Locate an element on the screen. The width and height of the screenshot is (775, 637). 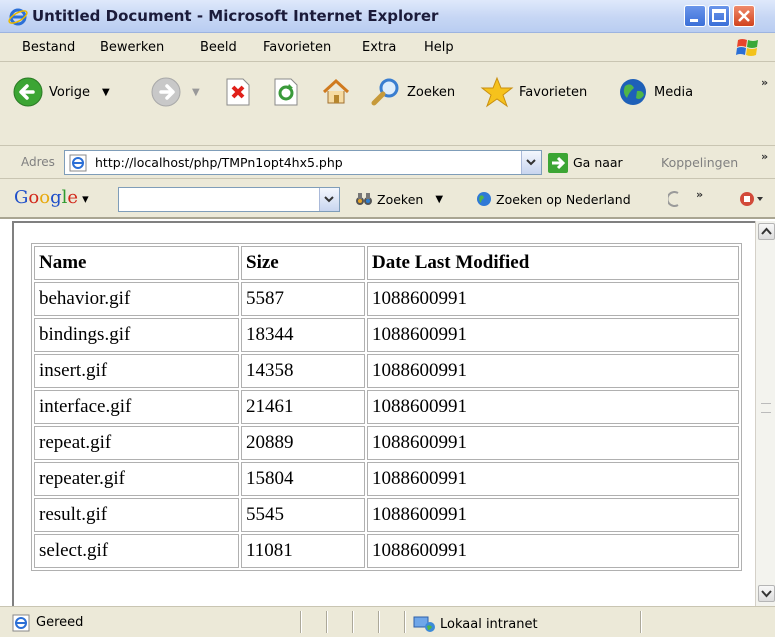
home-button is located at coordinates (336, 92).